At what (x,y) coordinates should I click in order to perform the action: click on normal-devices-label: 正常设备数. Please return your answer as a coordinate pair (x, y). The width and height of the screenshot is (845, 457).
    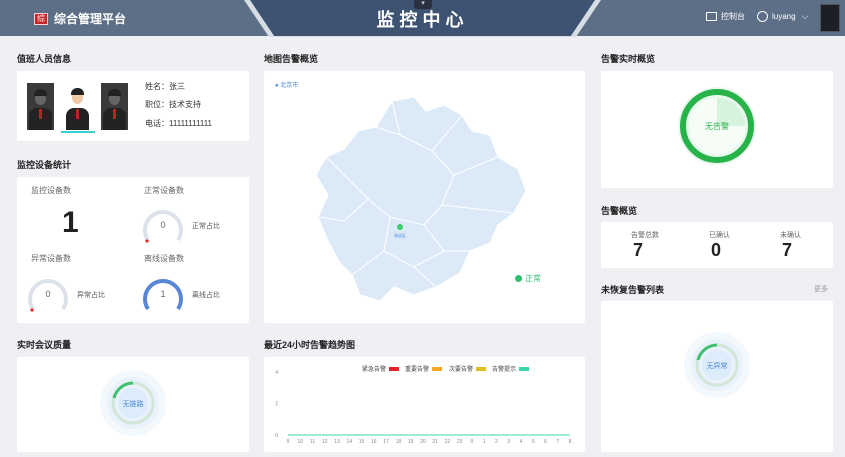
    Looking at the image, I should click on (164, 190).